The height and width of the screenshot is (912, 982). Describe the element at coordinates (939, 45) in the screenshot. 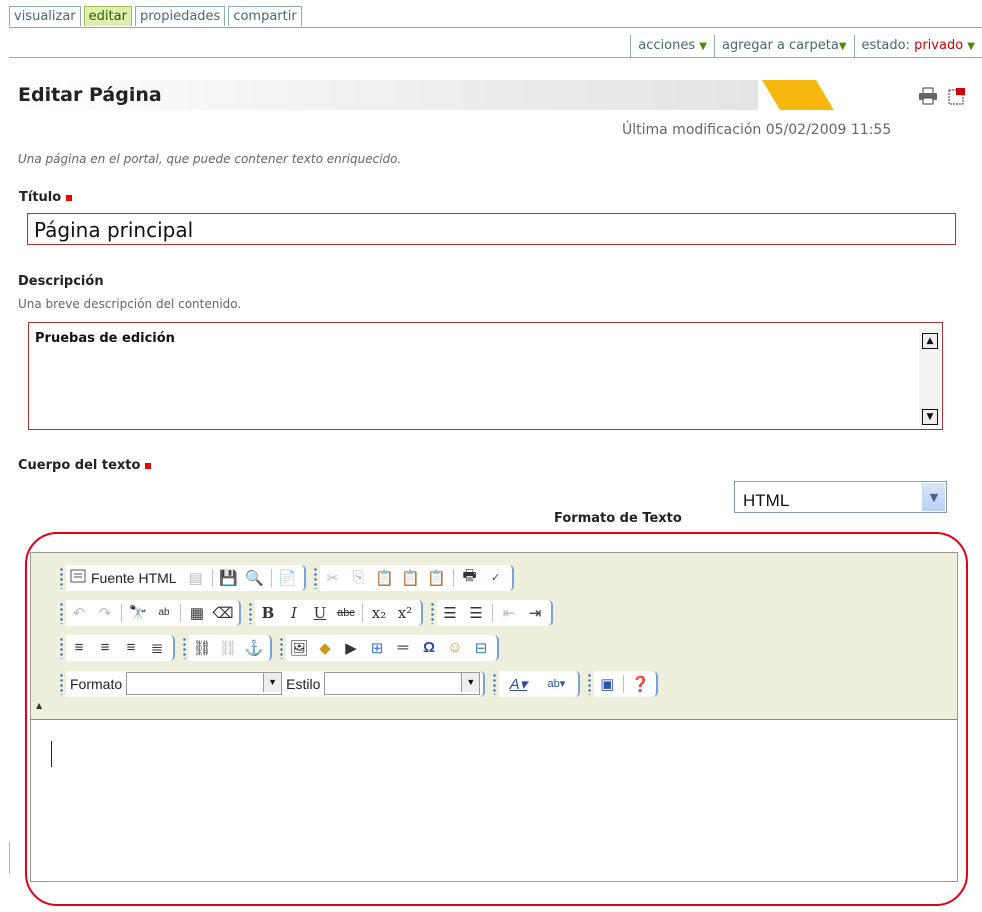

I see `estado-value: privado` at that location.